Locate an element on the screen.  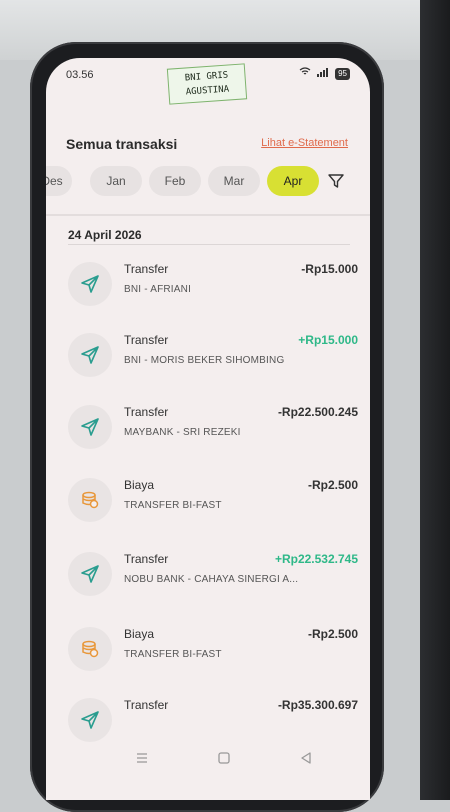
signal-icon is located at coordinates (323, 73).